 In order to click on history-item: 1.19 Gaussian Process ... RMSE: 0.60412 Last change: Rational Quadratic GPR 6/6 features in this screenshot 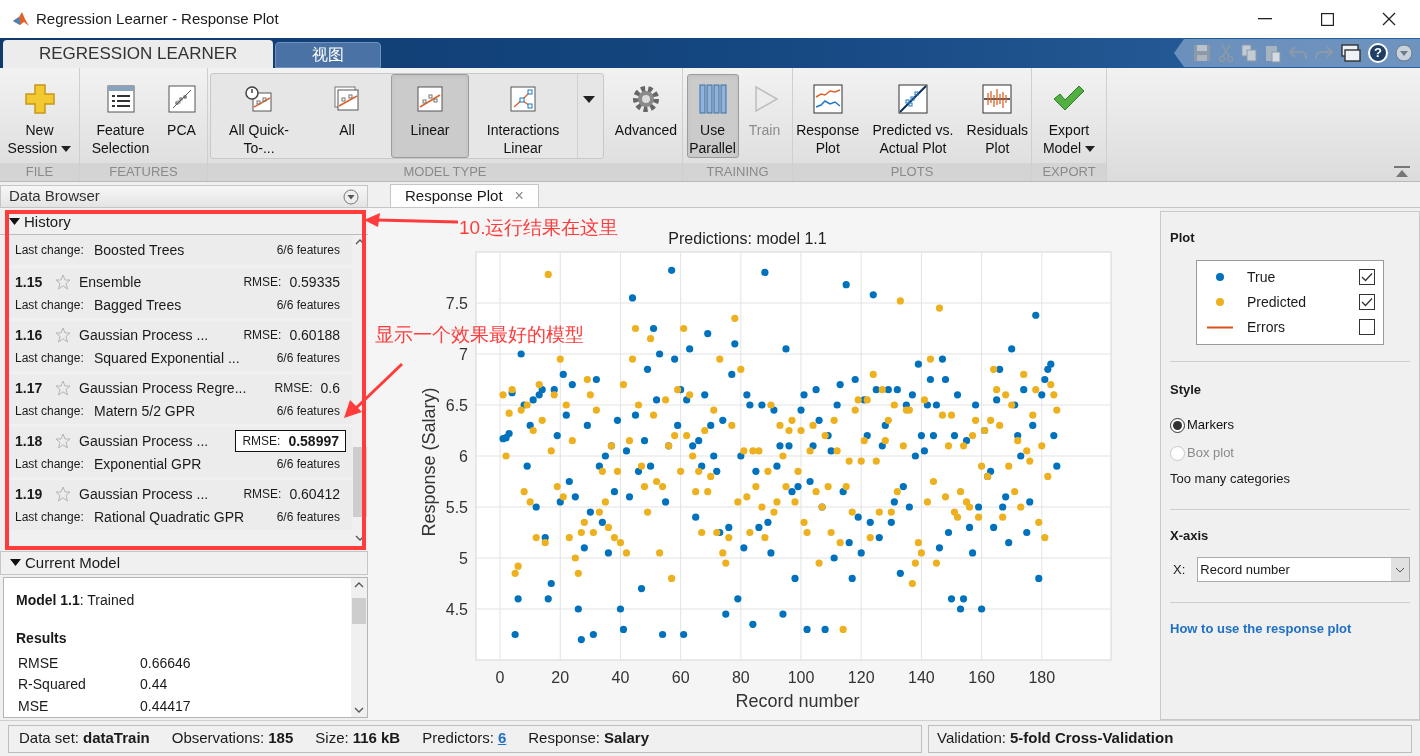, I will do `click(180, 505)`.